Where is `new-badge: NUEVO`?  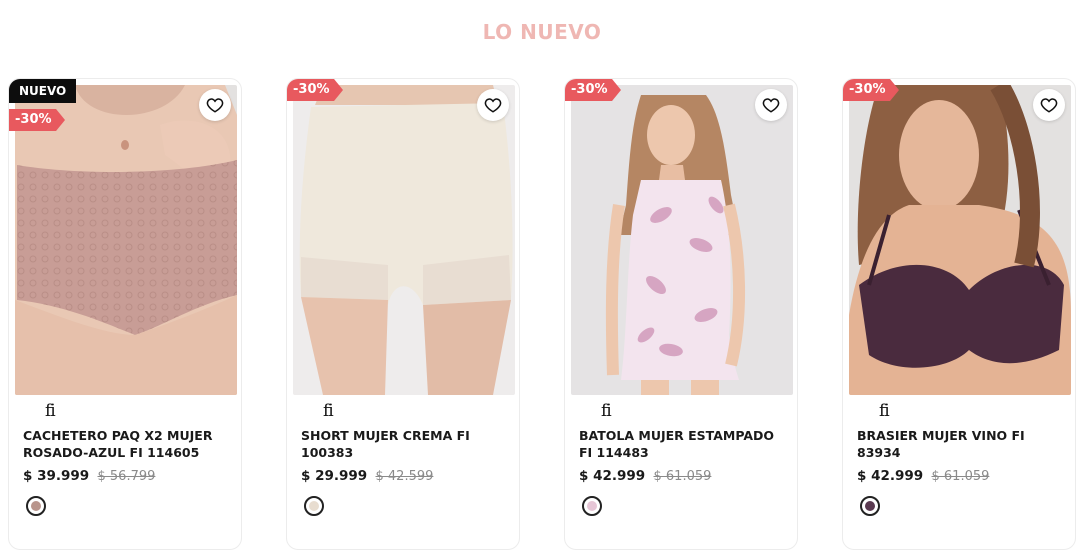
new-badge: NUEVO is located at coordinates (43, 91).